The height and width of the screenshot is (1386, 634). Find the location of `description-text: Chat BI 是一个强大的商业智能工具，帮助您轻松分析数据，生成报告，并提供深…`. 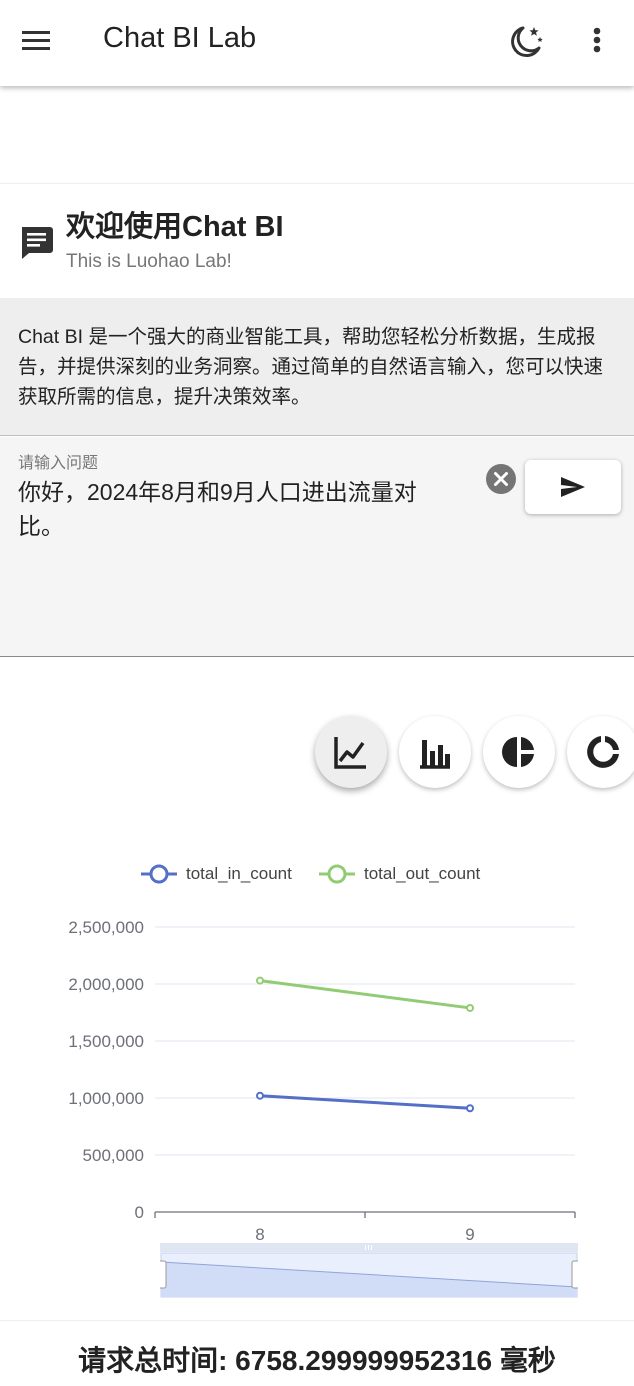

description-text: Chat BI 是一个强大的商业智能工具，帮助您轻松分析数据，生成报告，并提供深… is located at coordinates (317, 367).